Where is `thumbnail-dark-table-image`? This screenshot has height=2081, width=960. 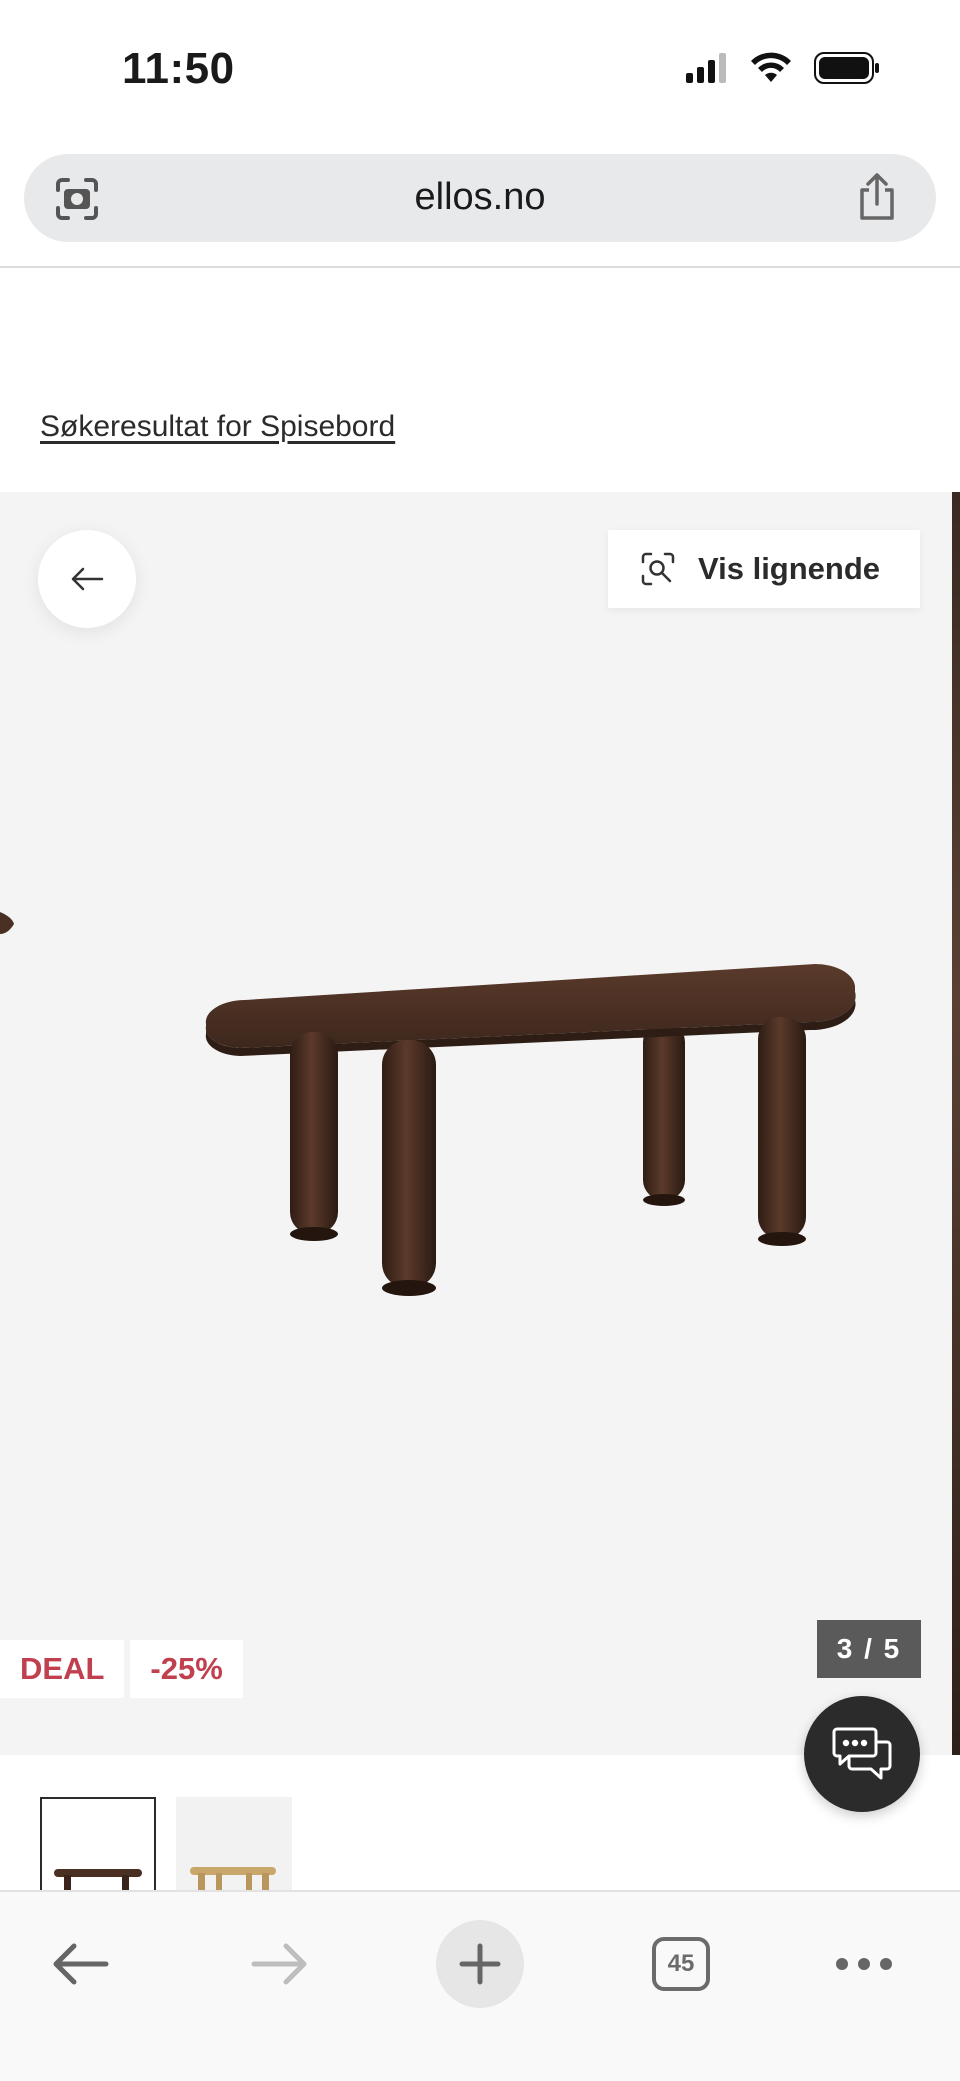
thumbnail-dark-table-image is located at coordinates (98, 1880).